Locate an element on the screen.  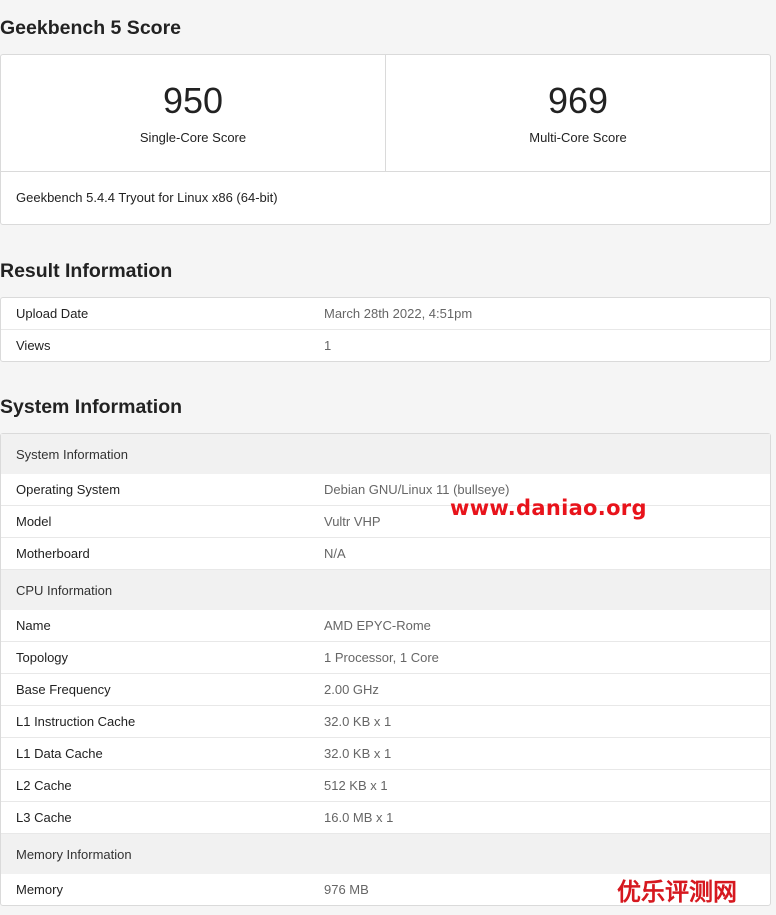
table-row: Model Vultr VHP is located at coordinates (385, 521).